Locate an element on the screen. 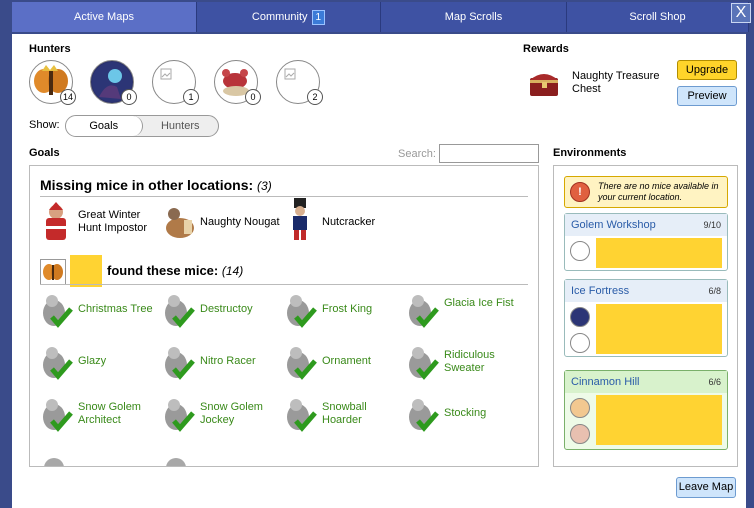 This screenshot has height=508, width=754. found-mouse-name: Frost King is located at coordinates (361, 309).